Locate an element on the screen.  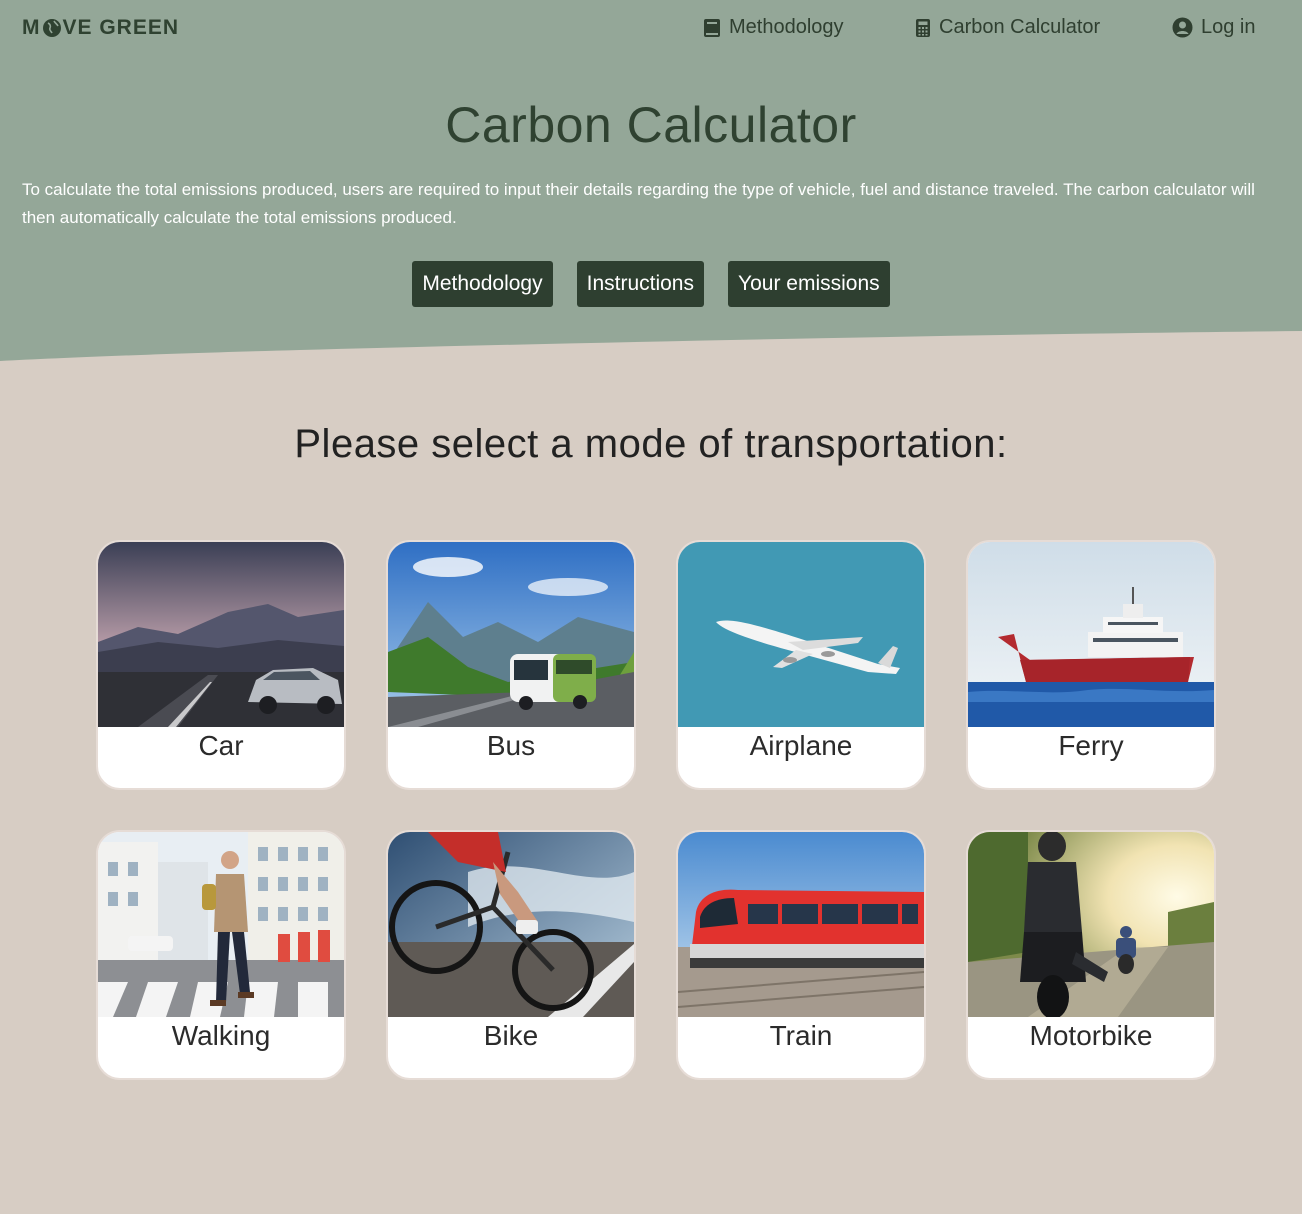
section-title: Please select a mode of transportation: is located at coordinates (651, 444).